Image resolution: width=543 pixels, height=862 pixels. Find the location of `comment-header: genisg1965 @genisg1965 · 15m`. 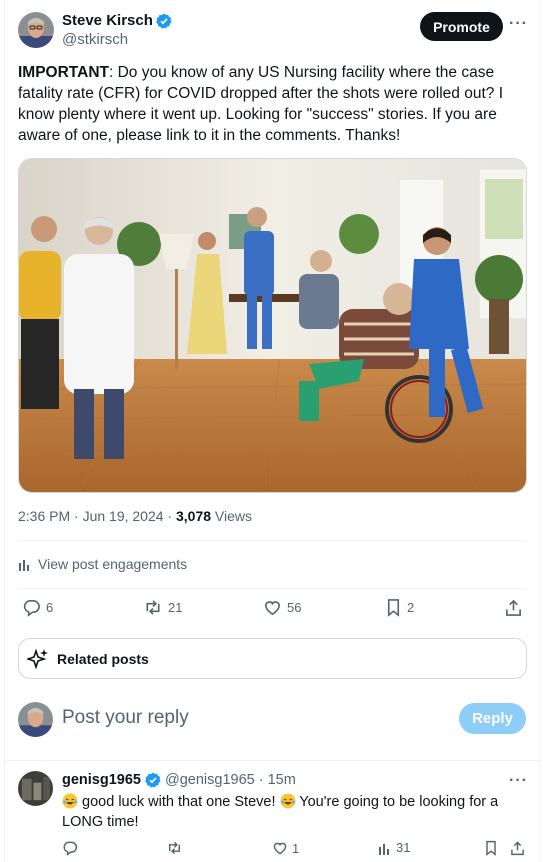

comment-header: genisg1965 @genisg1965 · 15m is located at coordinates (179, 780).